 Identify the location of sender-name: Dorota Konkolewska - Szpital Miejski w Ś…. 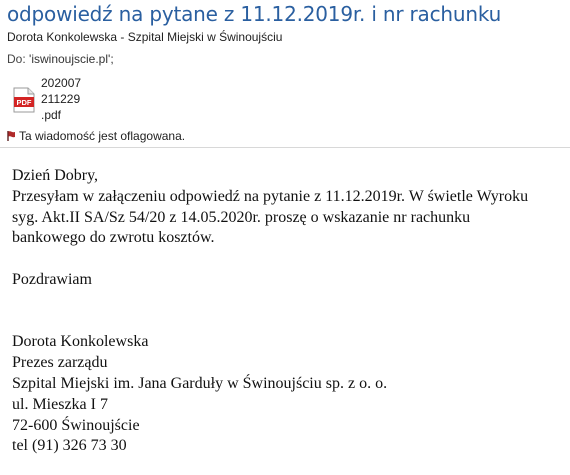
(144, 37).